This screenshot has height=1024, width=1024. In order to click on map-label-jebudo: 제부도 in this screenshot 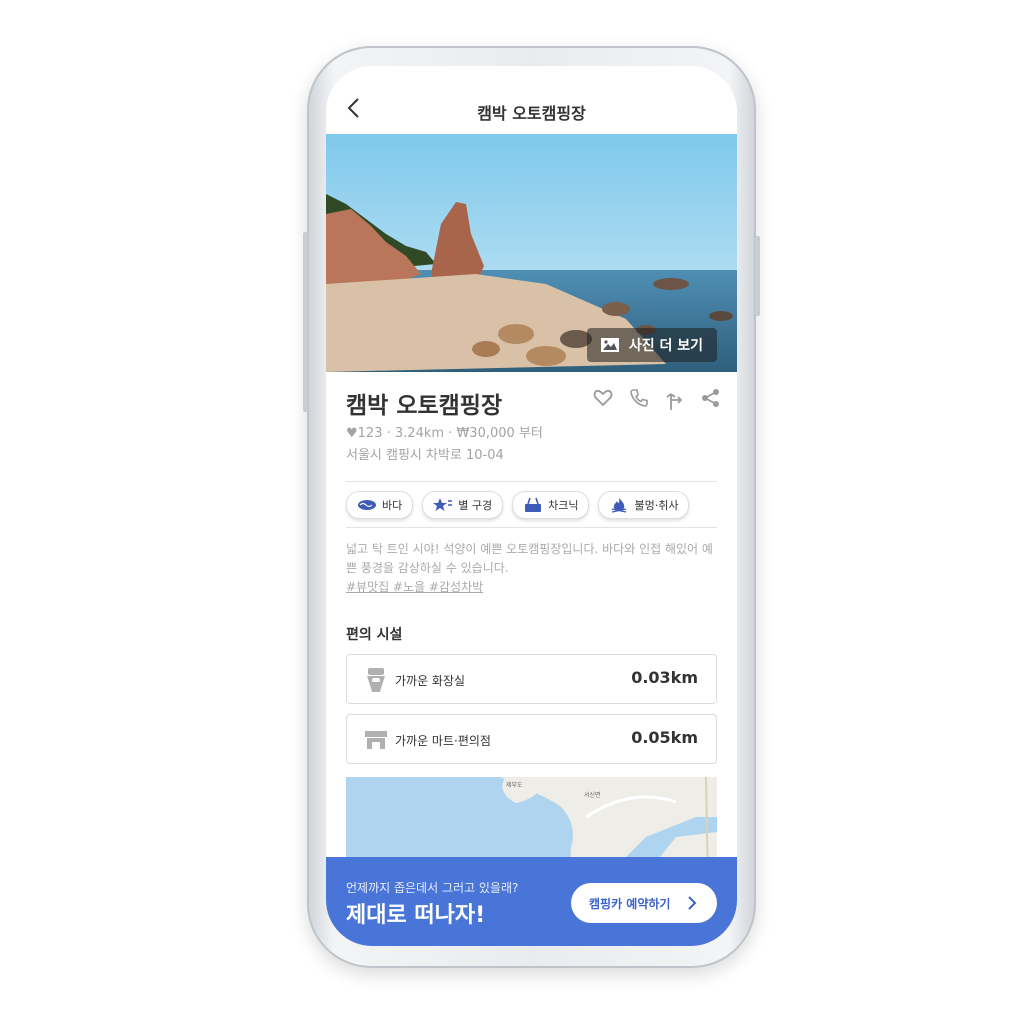, I will do `click(514, 785)`.